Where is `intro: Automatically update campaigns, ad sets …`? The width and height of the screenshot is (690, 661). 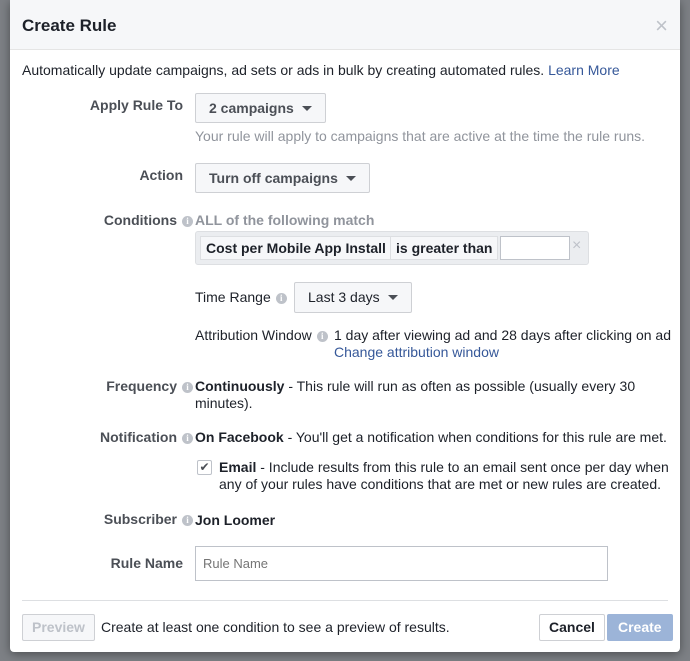 intro: Automatically update campaigns, ad sets … is located at coordinates (321, 70).